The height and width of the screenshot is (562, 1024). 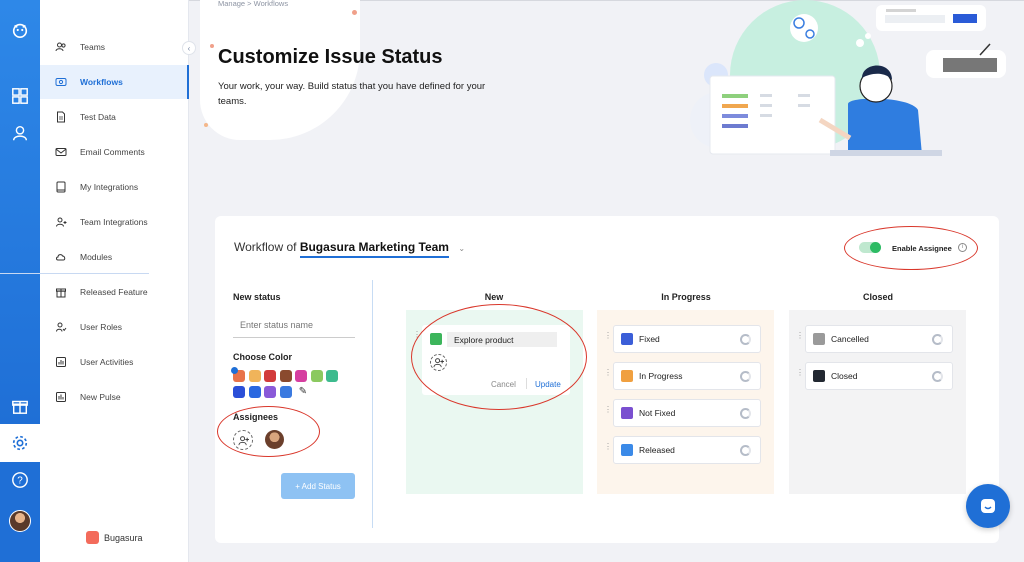 I want to click on sidebar-item-user-activities: User Activities, so click(x=114, y=362).